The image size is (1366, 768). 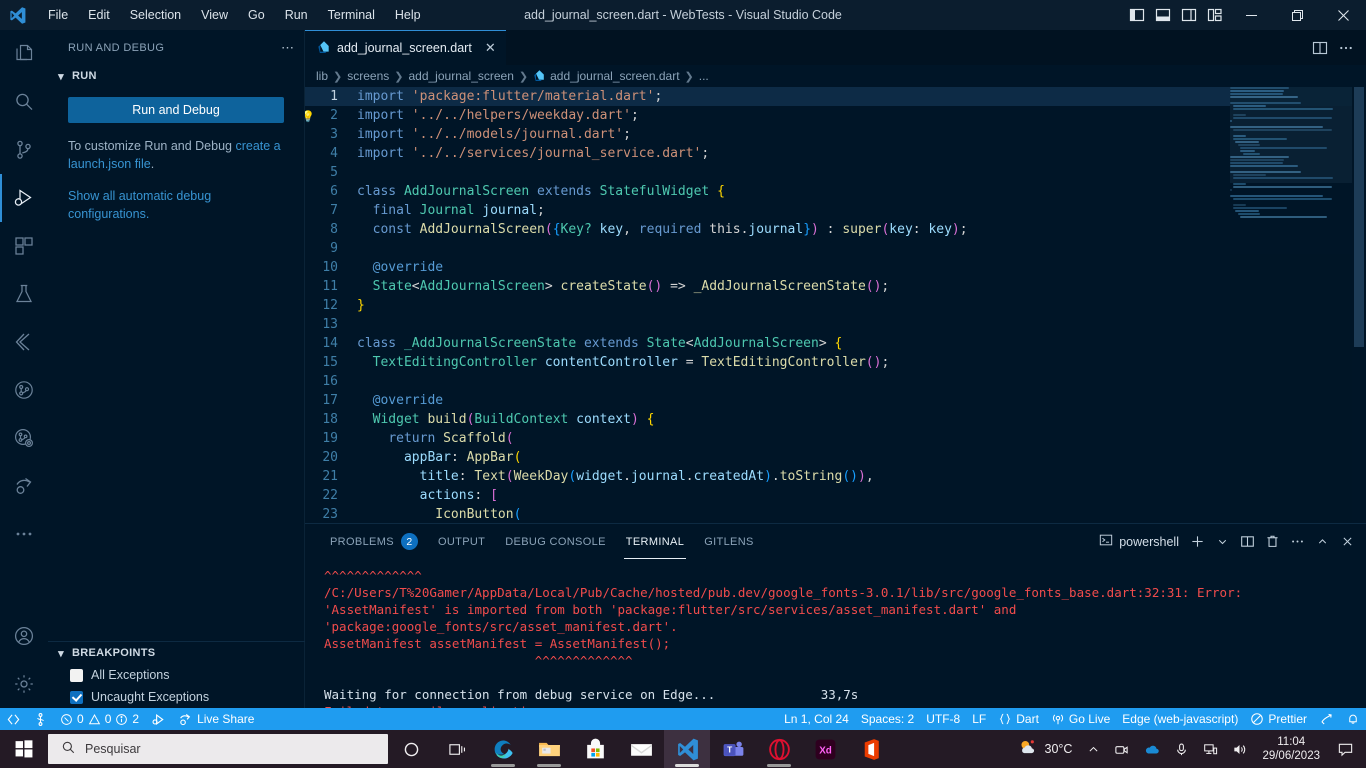 What do you see at coordinates (1215, 15) in the screenshot?
I see `customize-layout-icon` at bounding box center [1215, 15].